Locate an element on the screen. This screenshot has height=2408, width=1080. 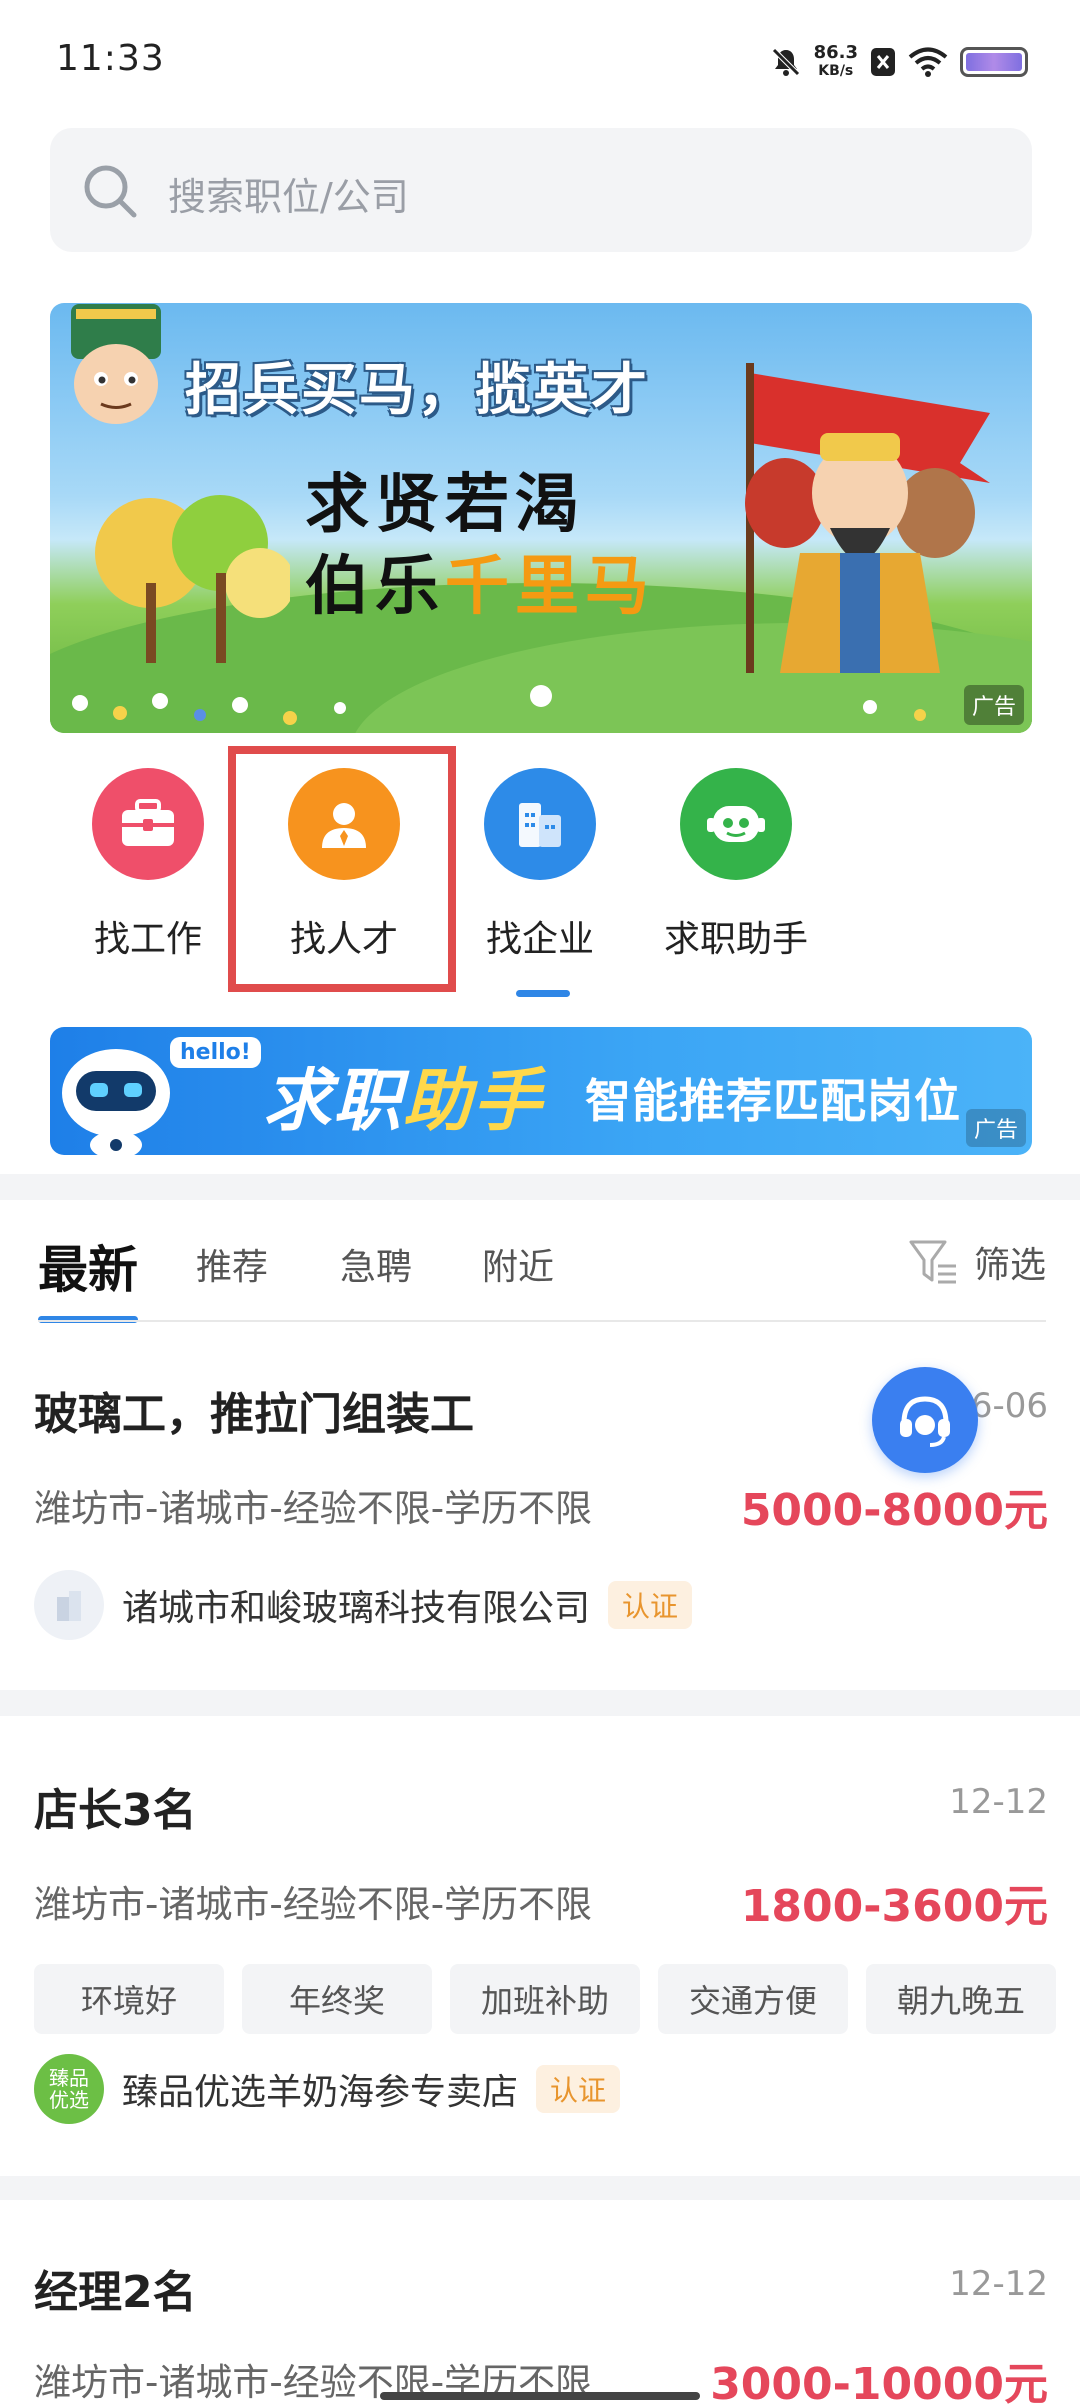
nav-find-company: 找企业 is located at coordinates (540, 868).